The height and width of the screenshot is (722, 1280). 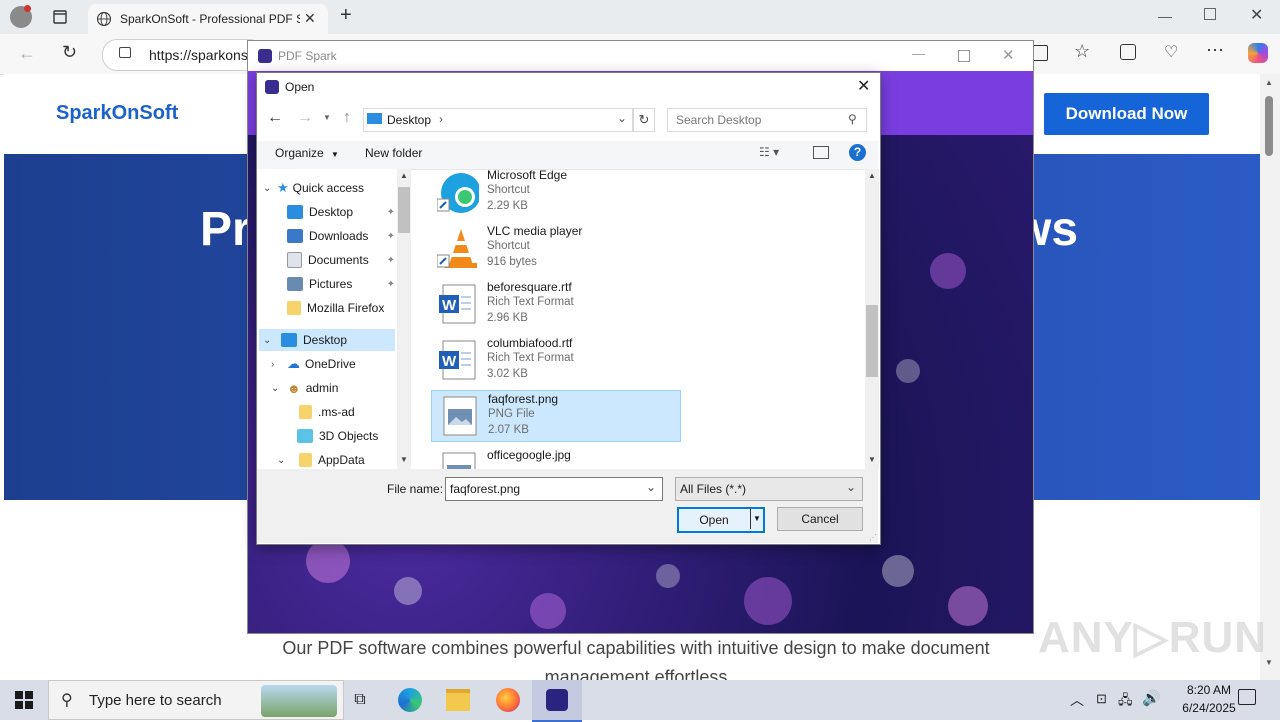 I want to click on more-icon: ⋯, so click(x=1215, y=50).